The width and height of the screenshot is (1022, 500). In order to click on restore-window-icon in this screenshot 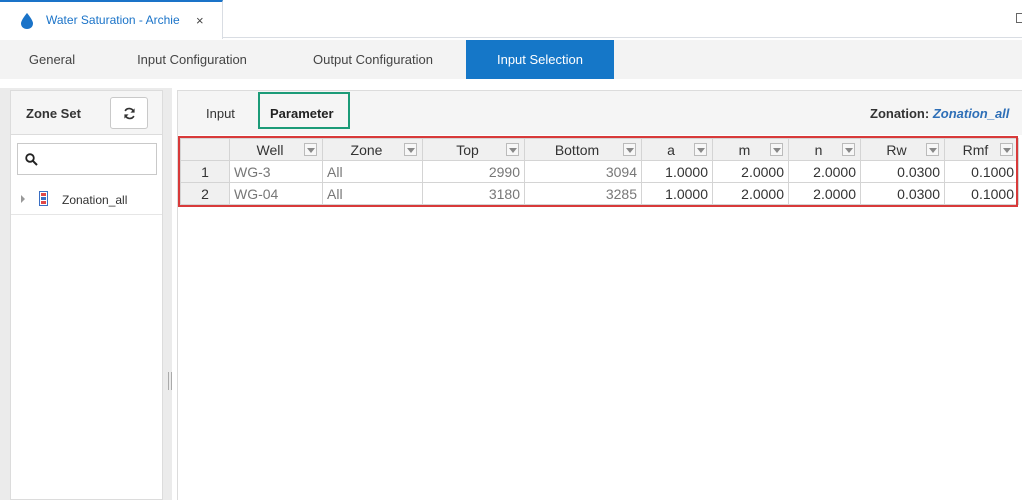, I will do `click(1019, 18)`.